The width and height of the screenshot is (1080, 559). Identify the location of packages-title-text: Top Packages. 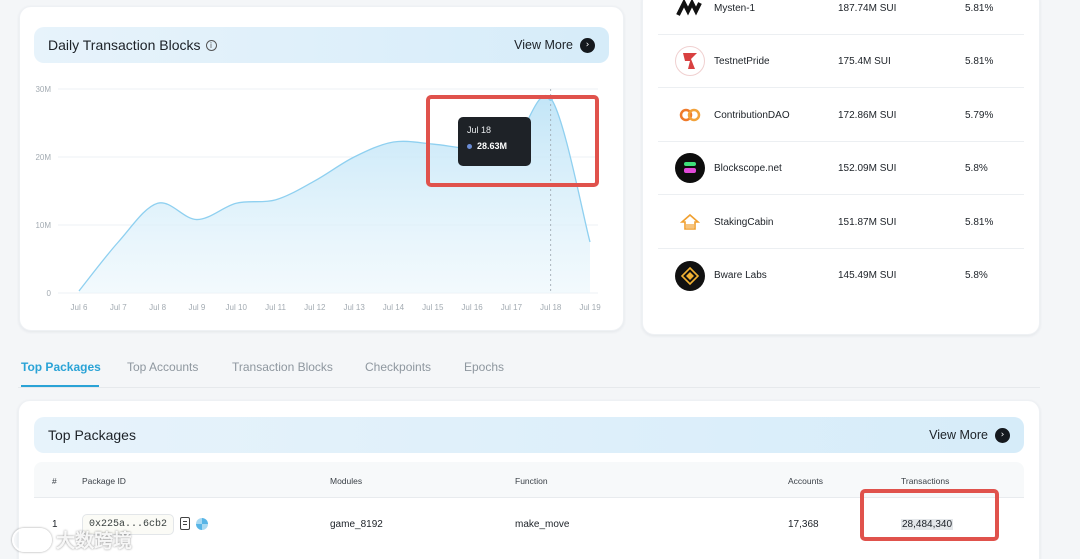
(92, 435).